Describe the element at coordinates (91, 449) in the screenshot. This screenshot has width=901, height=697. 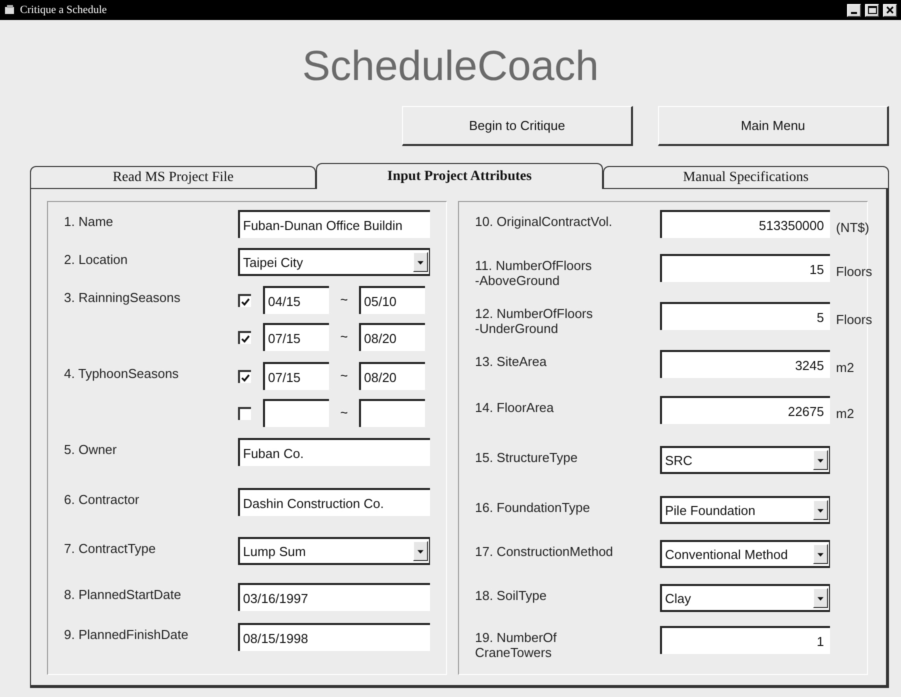
I see `field-label: 5. Owner` at that location.